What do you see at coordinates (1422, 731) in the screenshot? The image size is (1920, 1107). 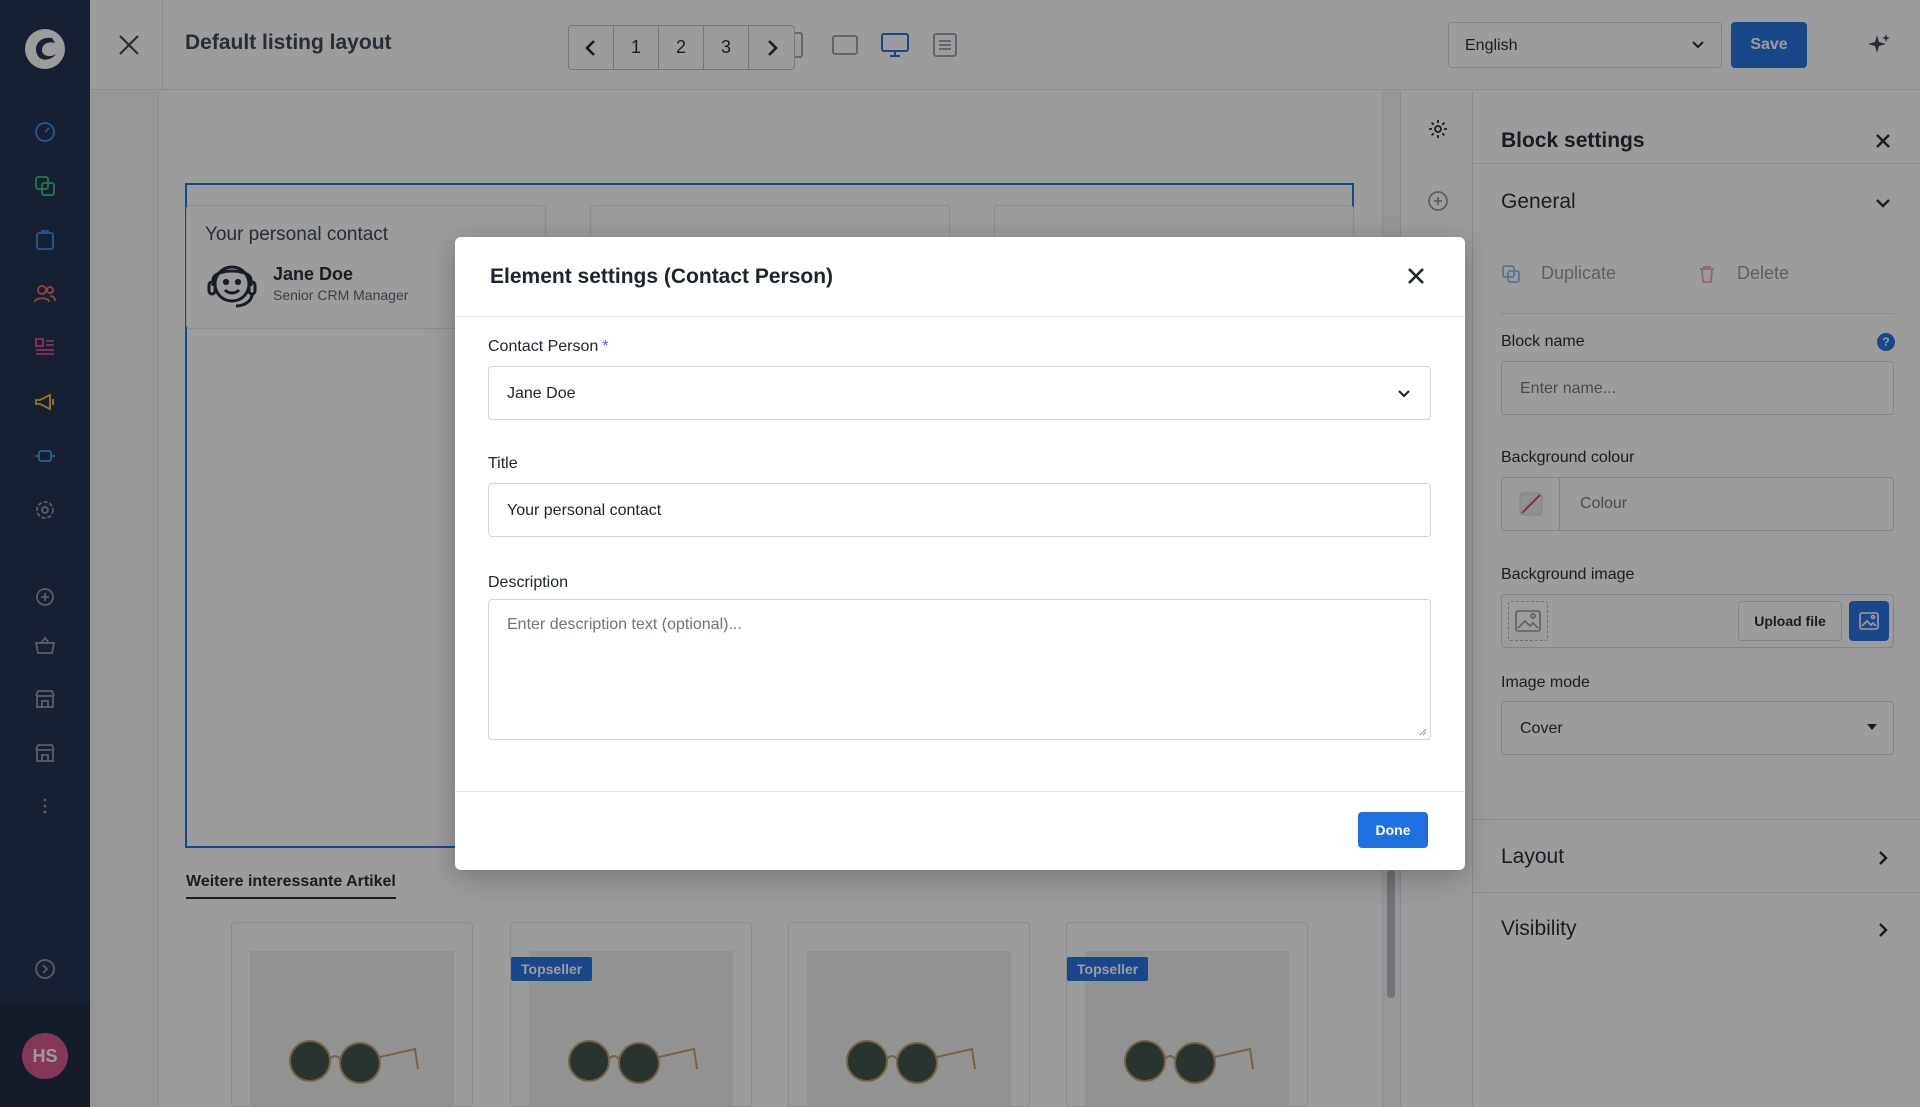 I see `resize-grip-icon` at bounding box center [1422, 731].